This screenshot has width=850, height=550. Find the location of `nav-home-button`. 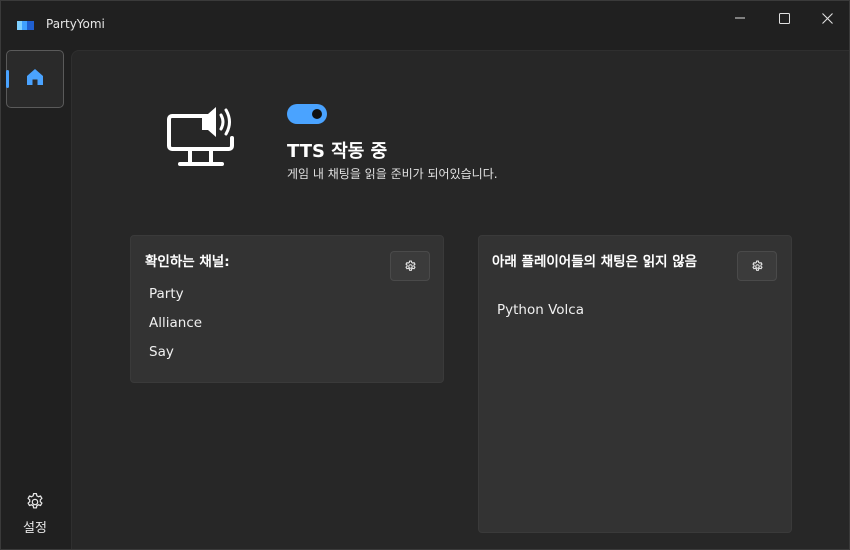

nav-home-button is located at coordinates (35, 79).